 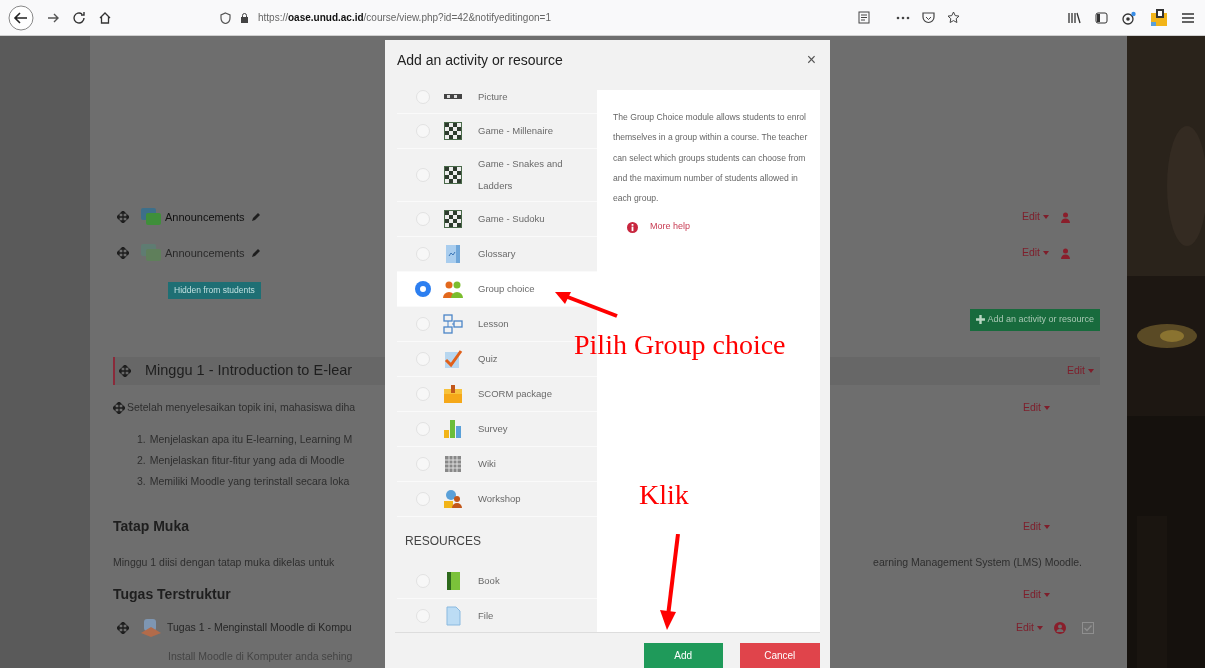 I want to click on url-text: https://oase.unud.ac.id/course/view.php?id=42&notifyeditingon=1, so click(x=404, y=18).